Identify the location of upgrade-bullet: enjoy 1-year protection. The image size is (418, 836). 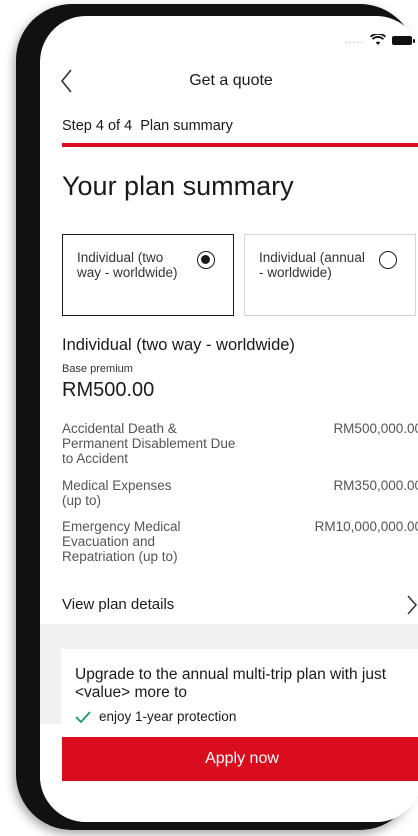
(155, 716).